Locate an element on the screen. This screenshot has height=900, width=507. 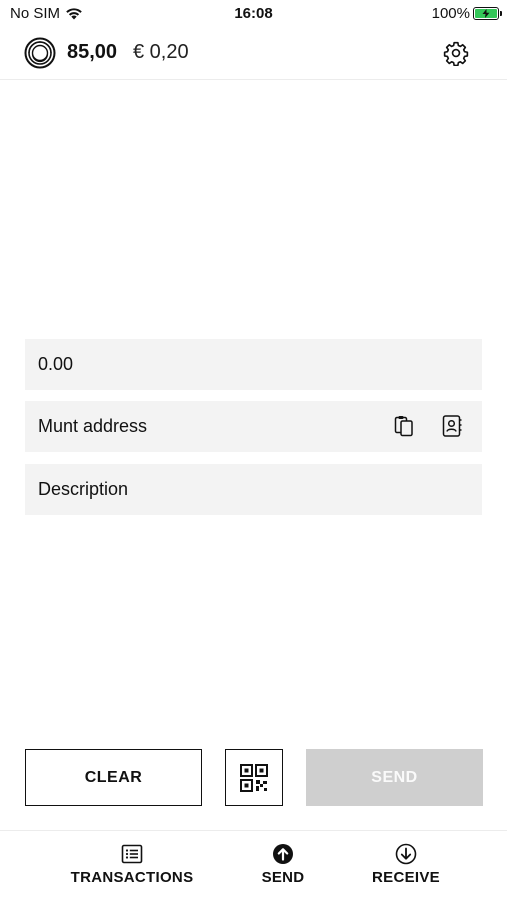
amount-placeholder: 0.00 is located at coordinates (56, 364).